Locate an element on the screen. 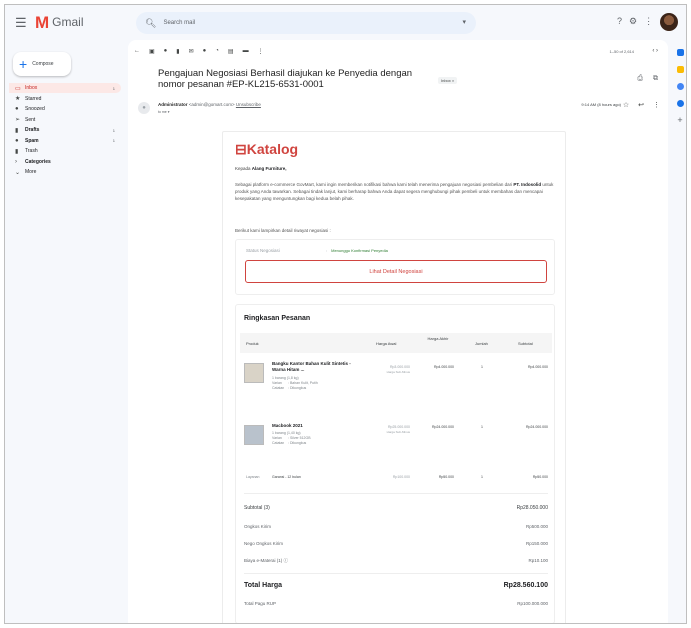 Image resolution: width=691 pixels, height=628 pixels. katalog-logo: ⊟Katalog is located at coordinates (266, 149).